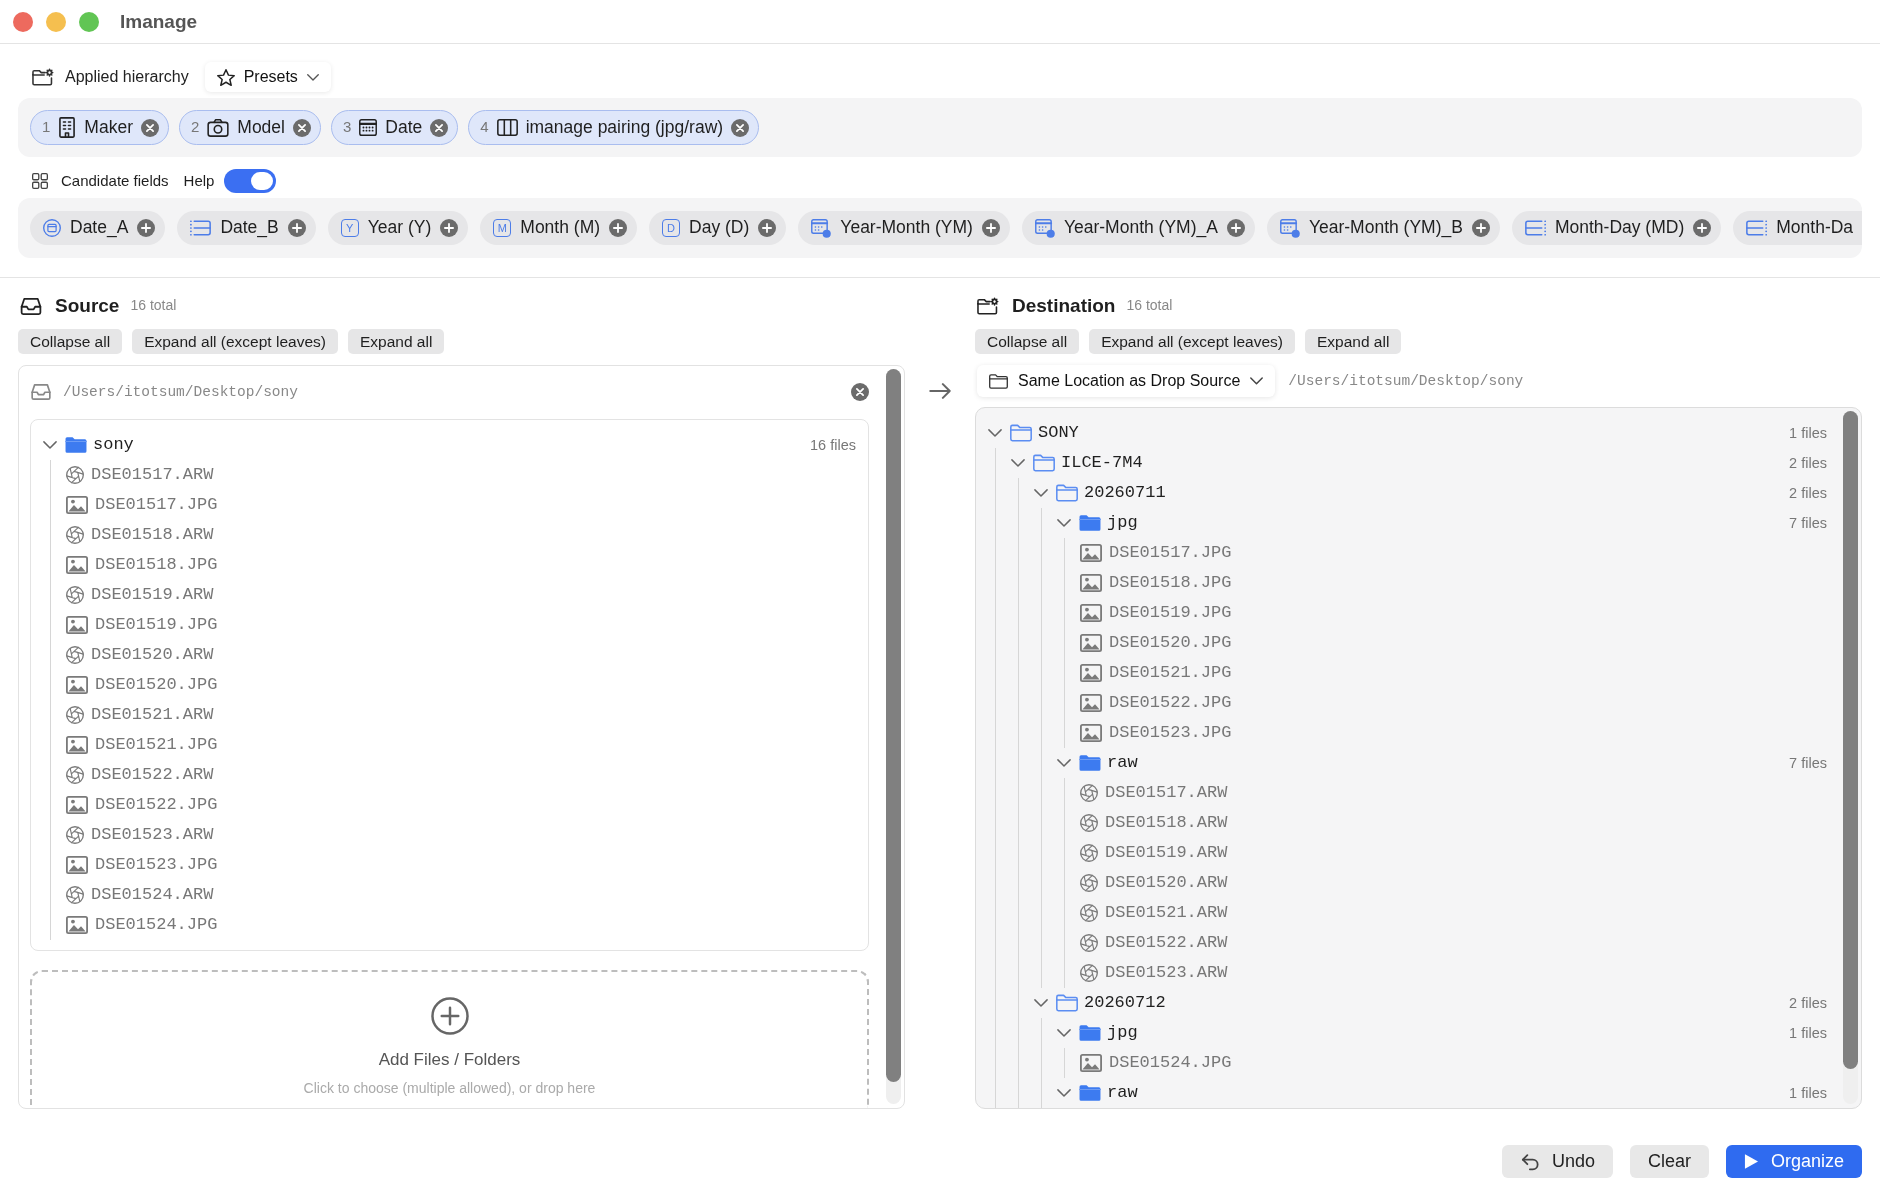  I want to click on field-chip: Y Year (Y), so click(398, 228).